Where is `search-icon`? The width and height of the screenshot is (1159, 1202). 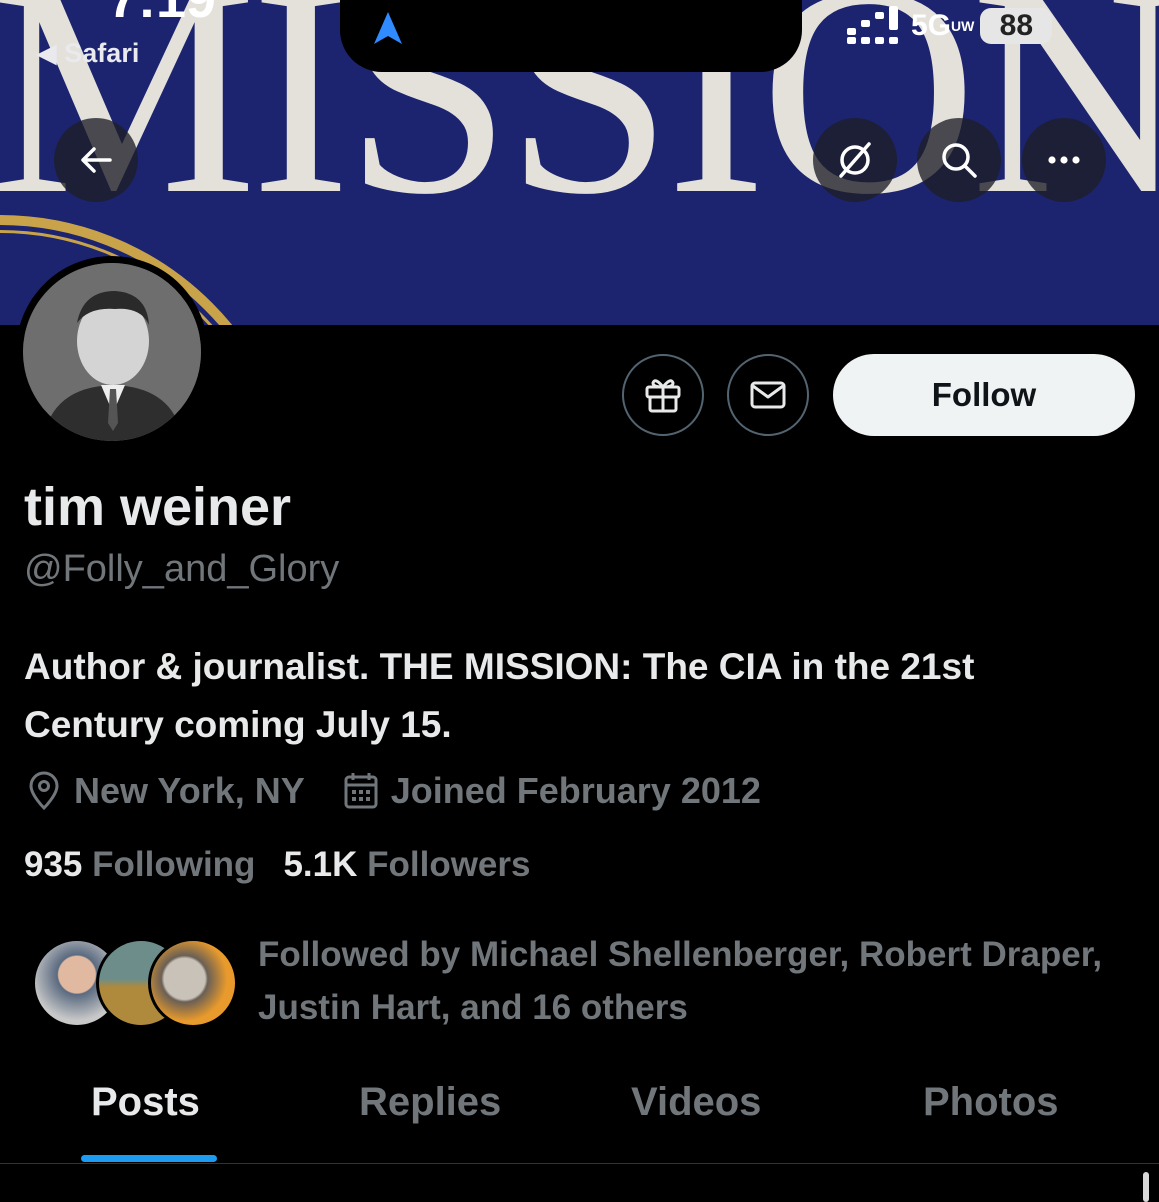 search-icon is located at coordinates (959, 160).